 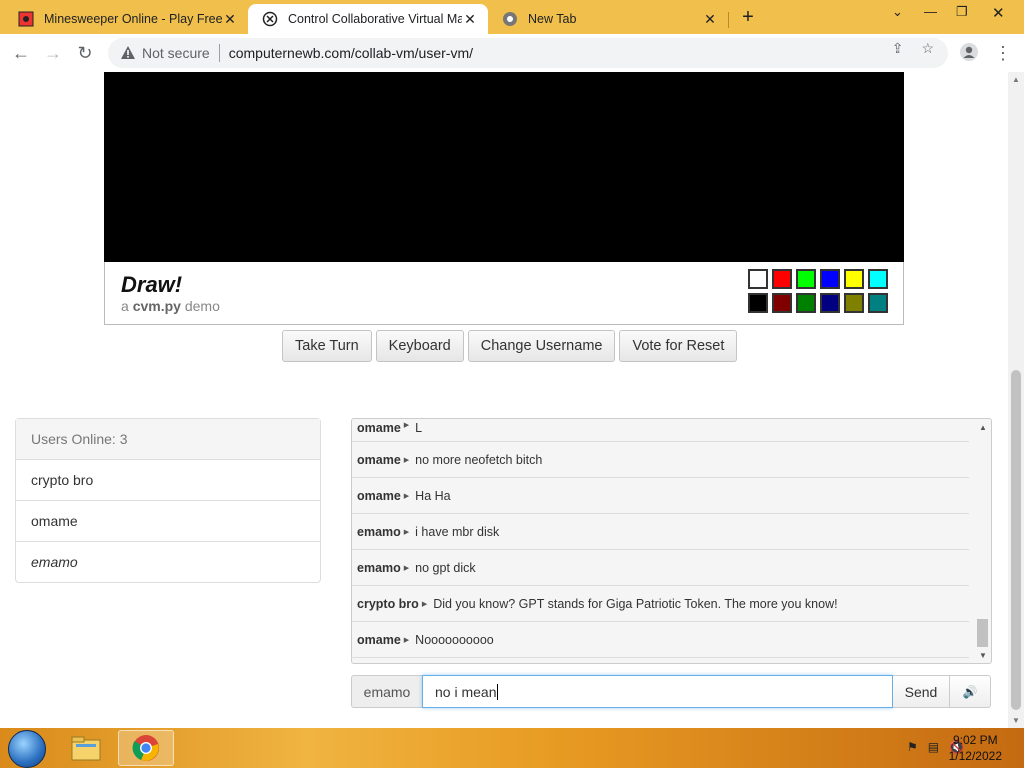 What do you see at coordinates (969, 53) in the screenshot?
I see `profile-avatar-icon` at bounding box center [969, 53].